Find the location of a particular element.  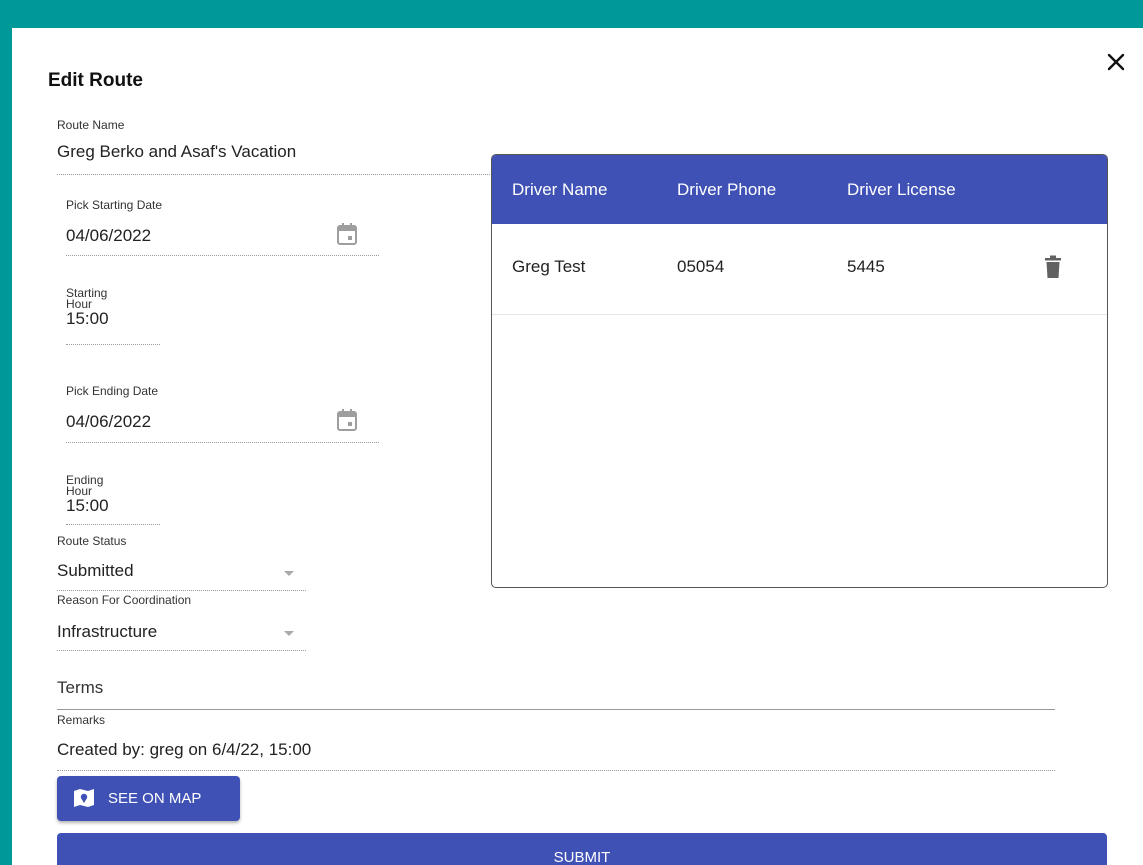

route-name-value: Greg Berko and Asaf's Vacation is located at coordinates (177, 151).